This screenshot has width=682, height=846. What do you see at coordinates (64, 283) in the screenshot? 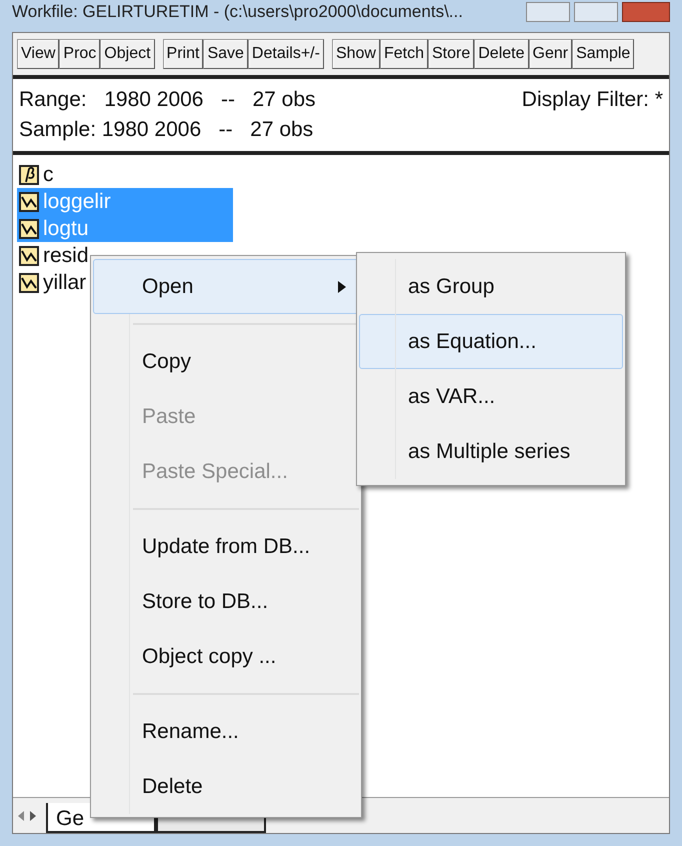
I see `object-name: yillar` at bounding box center [64, 283].